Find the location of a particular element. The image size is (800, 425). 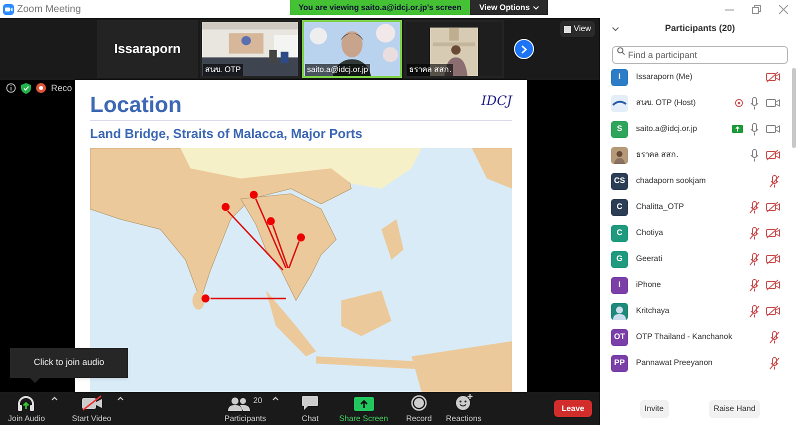

avatar: S is located at coordinates (619, 129).